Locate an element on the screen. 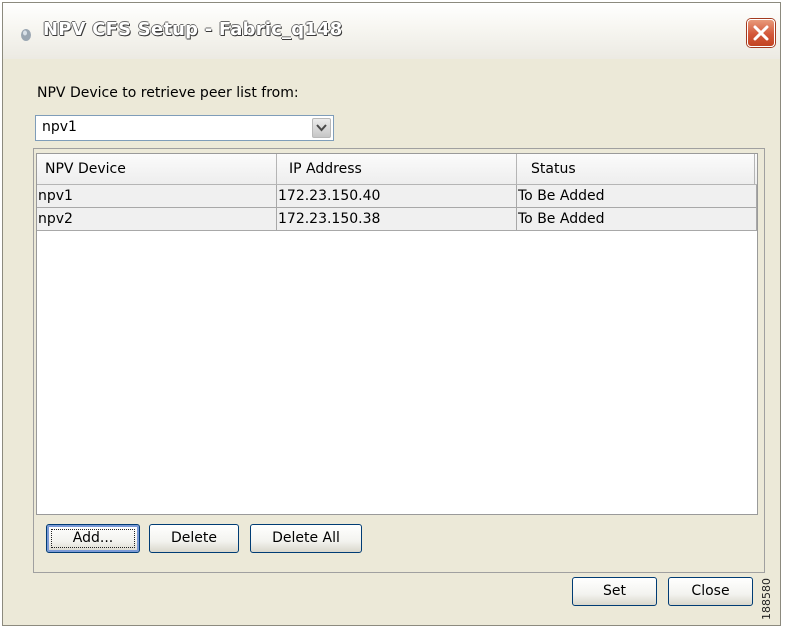 Image resolution: width=786 pixels, height=628 pixels. chevron-down-icon is located at coordinates (321, 128).